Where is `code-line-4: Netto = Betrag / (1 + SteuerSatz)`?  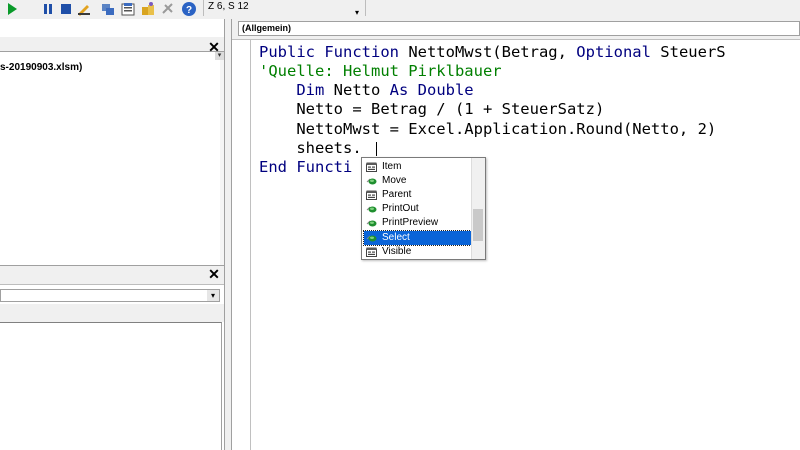
code-line-4: Netto = Betrag / (1 + SteuerSatz) is located at coordinates (431, 109).